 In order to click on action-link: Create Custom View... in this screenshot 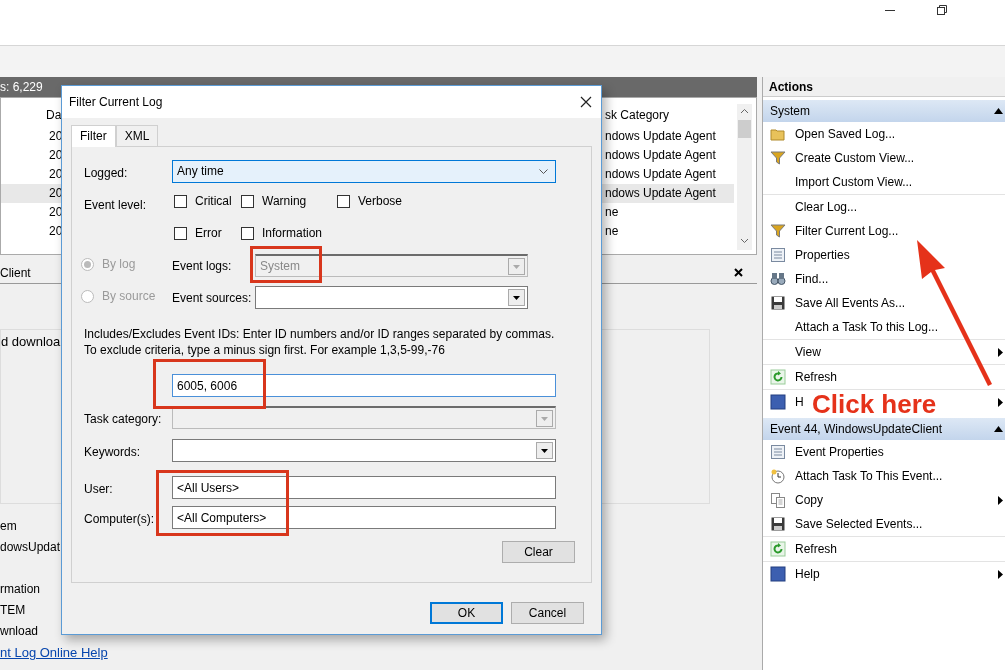, I will do `click(855, 158)`.